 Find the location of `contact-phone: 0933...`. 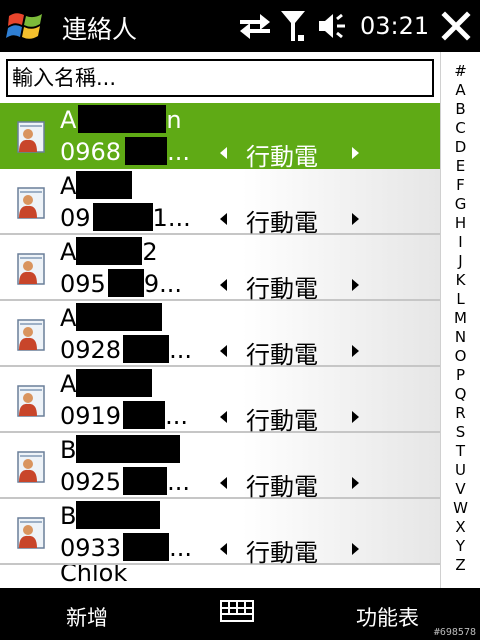

contact-phone: 0933... is located at coordinates (126, 547).